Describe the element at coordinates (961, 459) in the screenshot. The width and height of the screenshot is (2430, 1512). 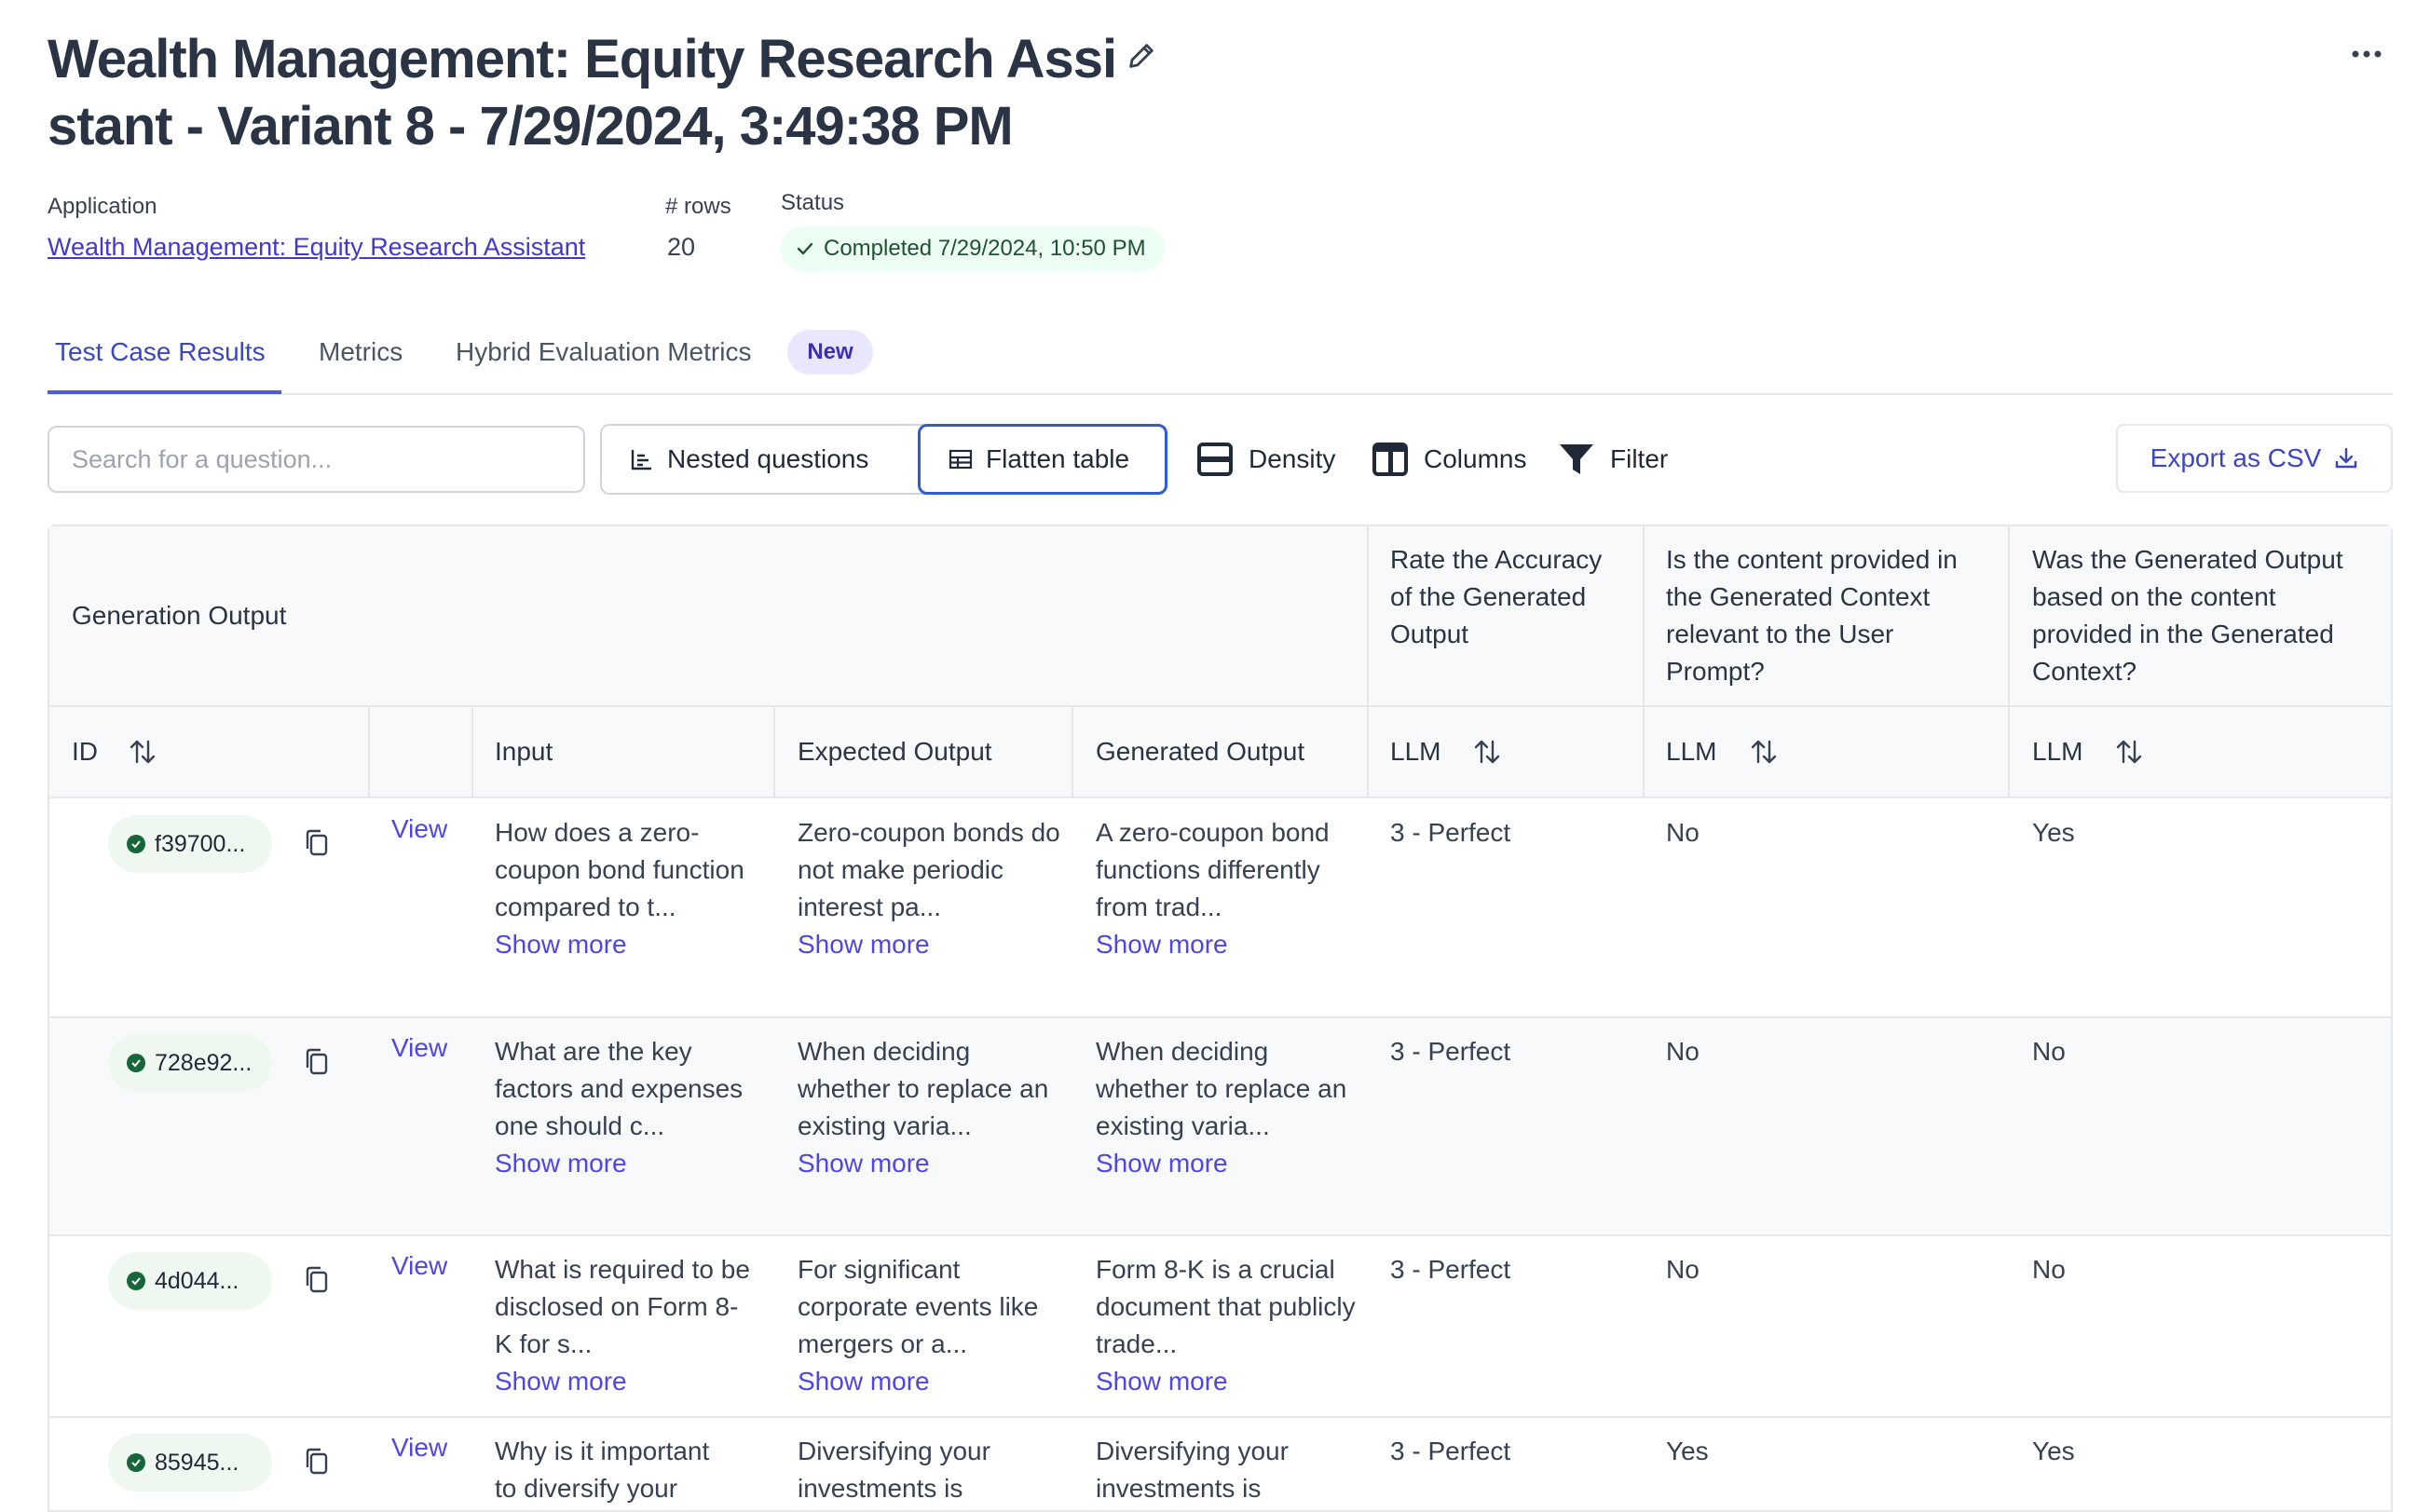
I see `table-icon` at that location.